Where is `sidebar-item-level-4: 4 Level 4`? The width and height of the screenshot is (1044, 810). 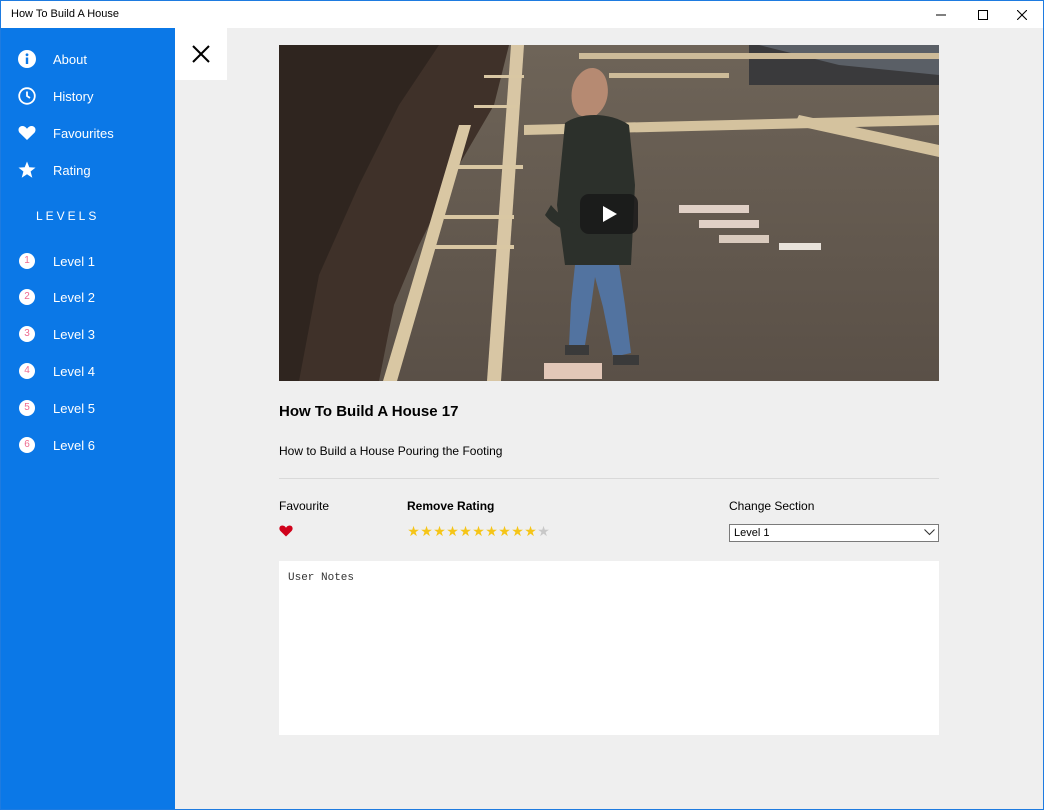
sidebar-item-level-4: 4 Level 4 is located at coordinates (88, 371).